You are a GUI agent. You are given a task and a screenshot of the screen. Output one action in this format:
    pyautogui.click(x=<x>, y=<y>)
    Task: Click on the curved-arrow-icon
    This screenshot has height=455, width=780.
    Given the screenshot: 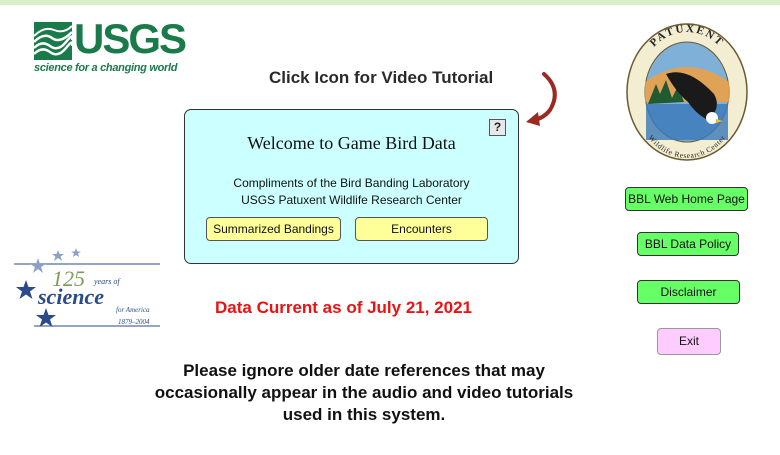 What is the action you would take?
    pyautogui.click(x=541, y=99)
    